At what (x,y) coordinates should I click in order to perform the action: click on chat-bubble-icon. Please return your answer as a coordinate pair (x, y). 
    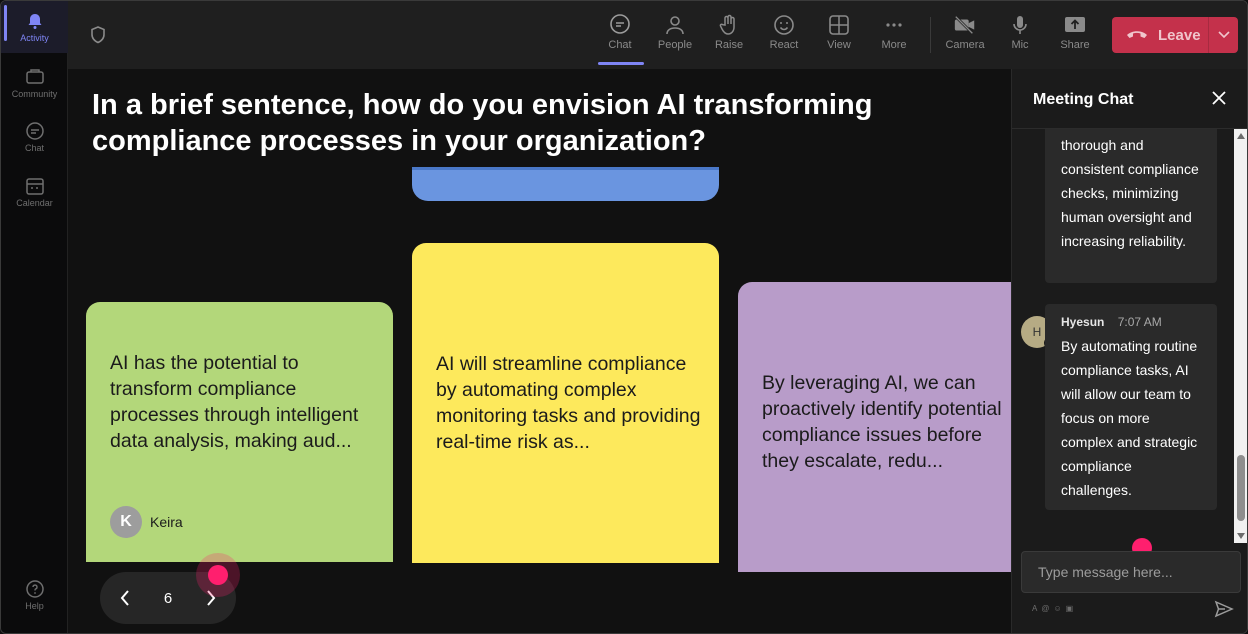
    Looking at the image, I should click on (620, 25).